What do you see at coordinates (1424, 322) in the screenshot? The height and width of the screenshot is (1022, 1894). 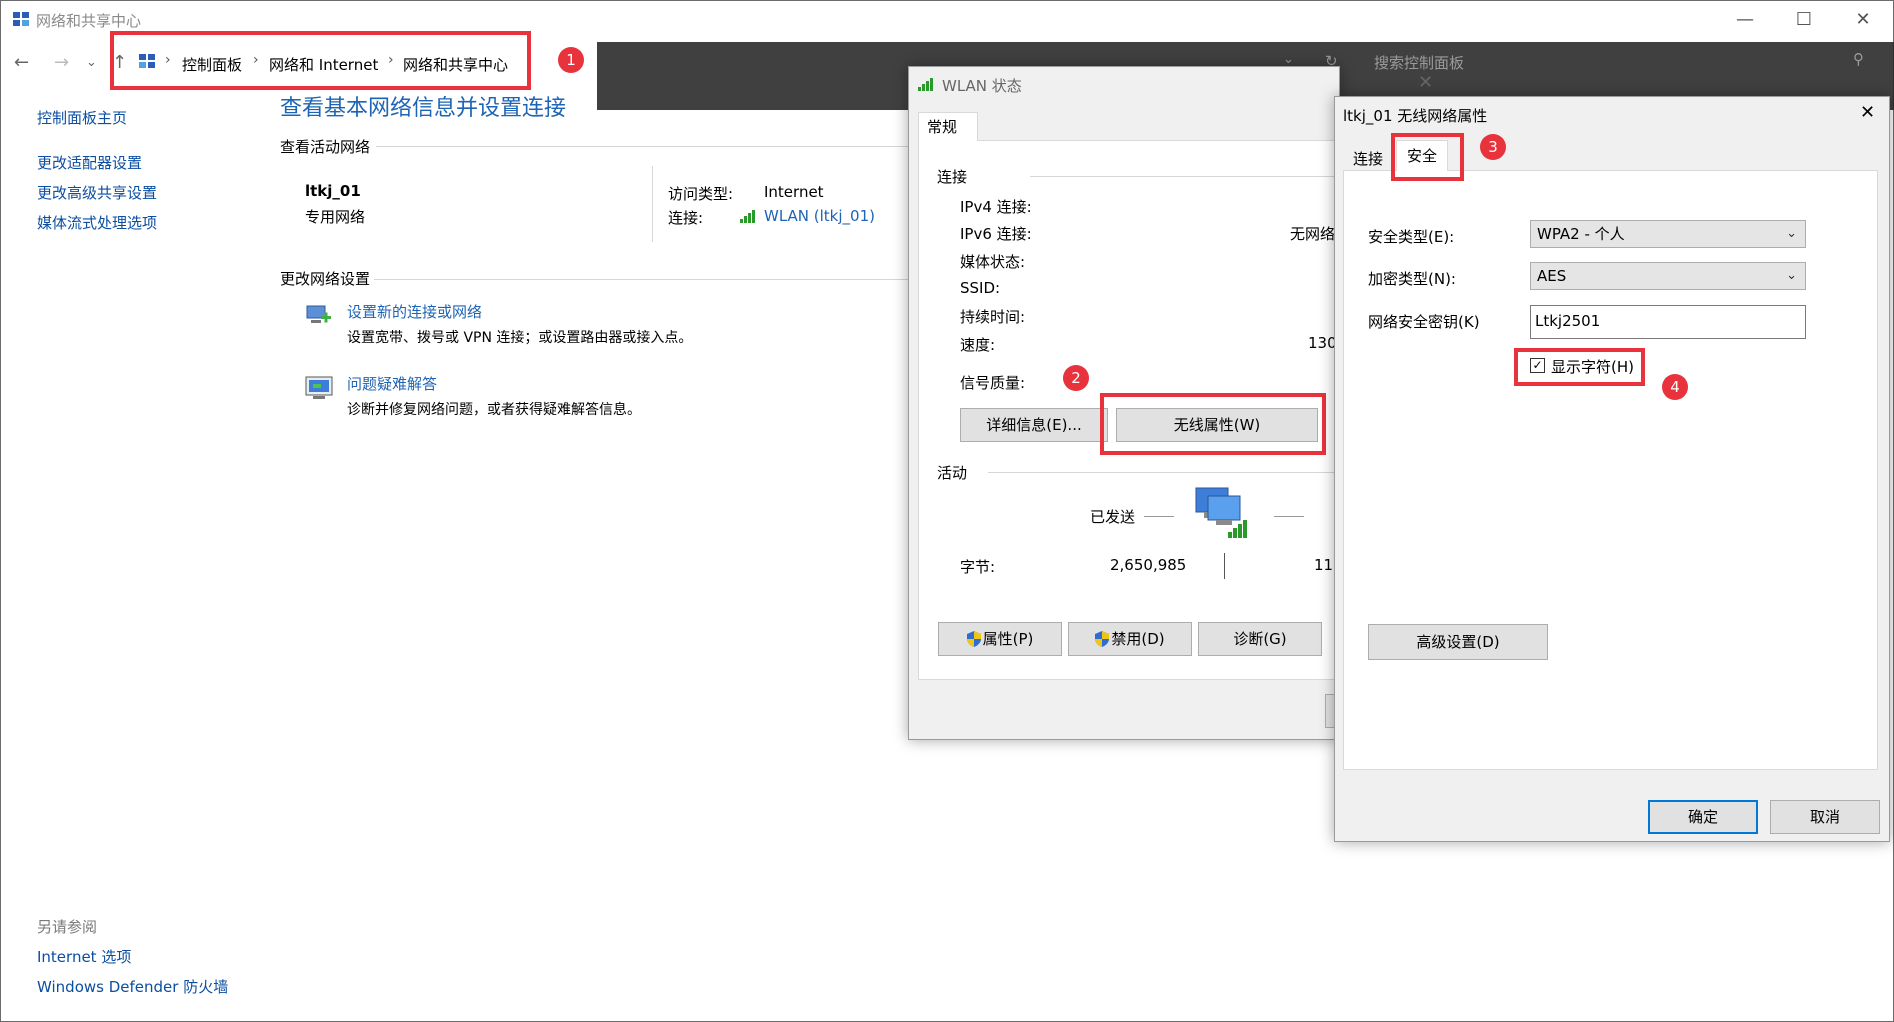 I see `security-key-label: 网络安全密钥(K)` at bounding box center [1424, 322].